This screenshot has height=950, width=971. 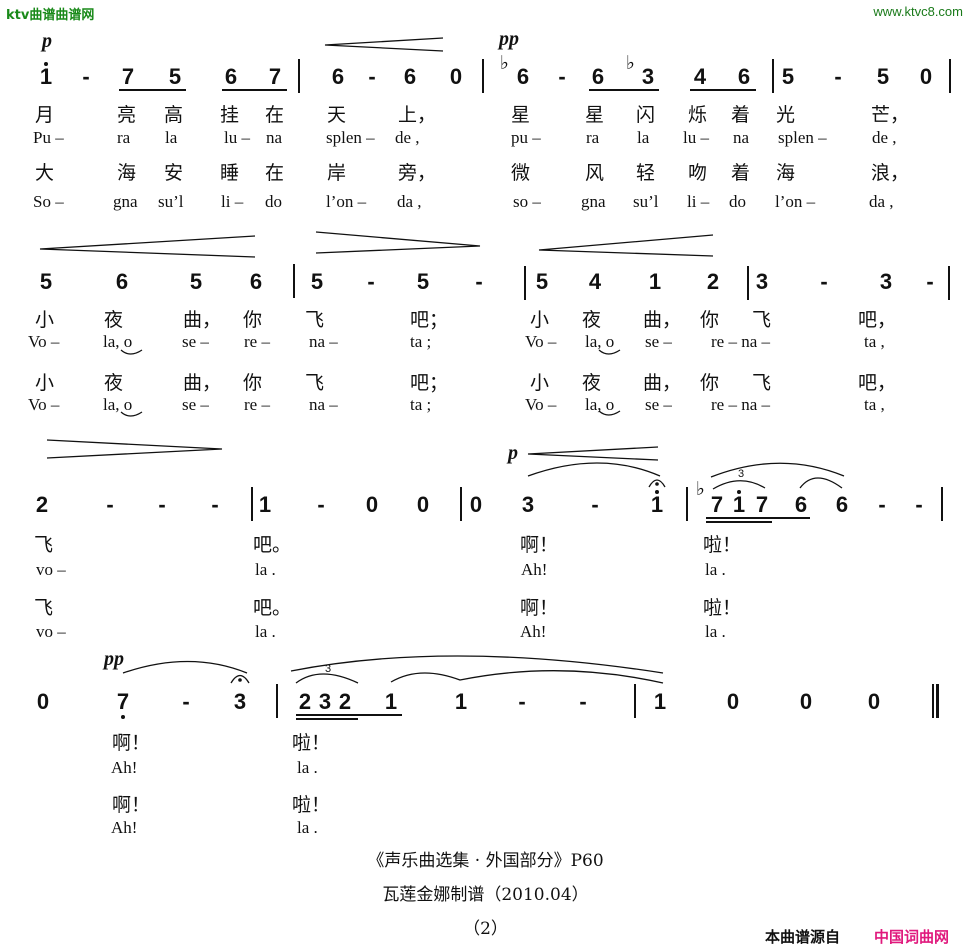 I want to click on flat-accidental: ♭, so click(x=700, y=489).